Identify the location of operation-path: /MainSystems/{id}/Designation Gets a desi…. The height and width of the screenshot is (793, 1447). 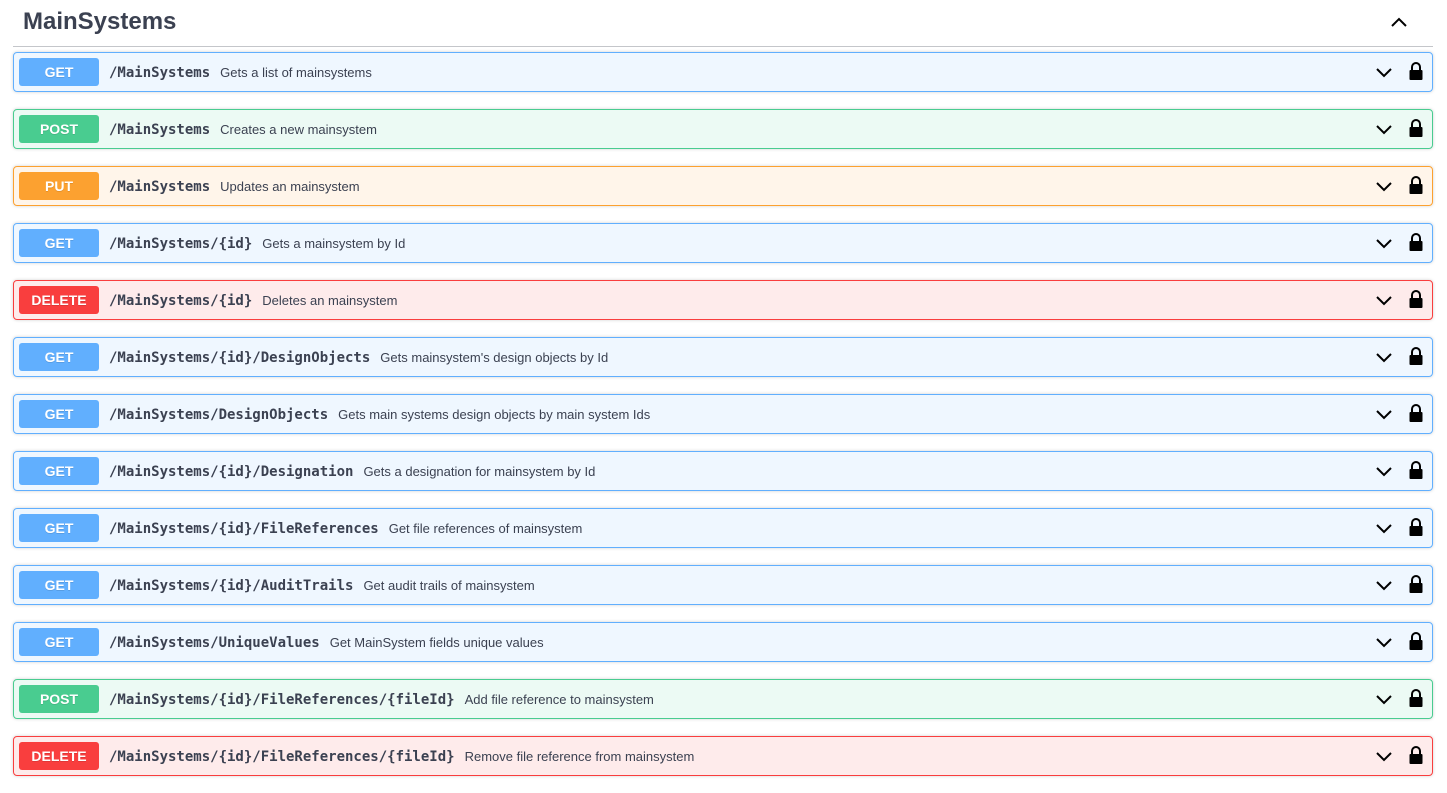
(352, 471).